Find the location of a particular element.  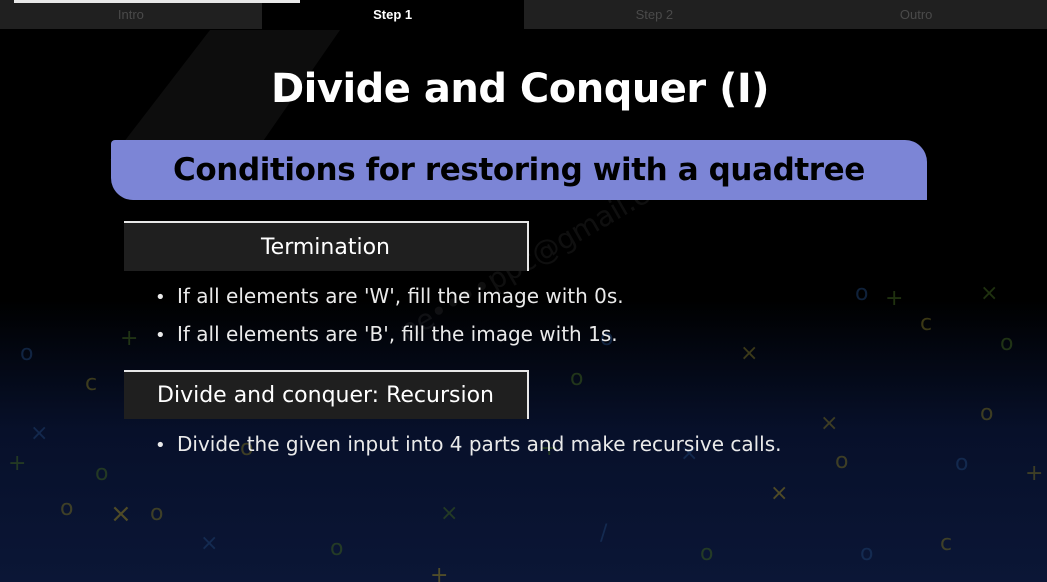

subtitle-banner: Conditions for restoring with a quadtree is located at coordinates (519, 170).